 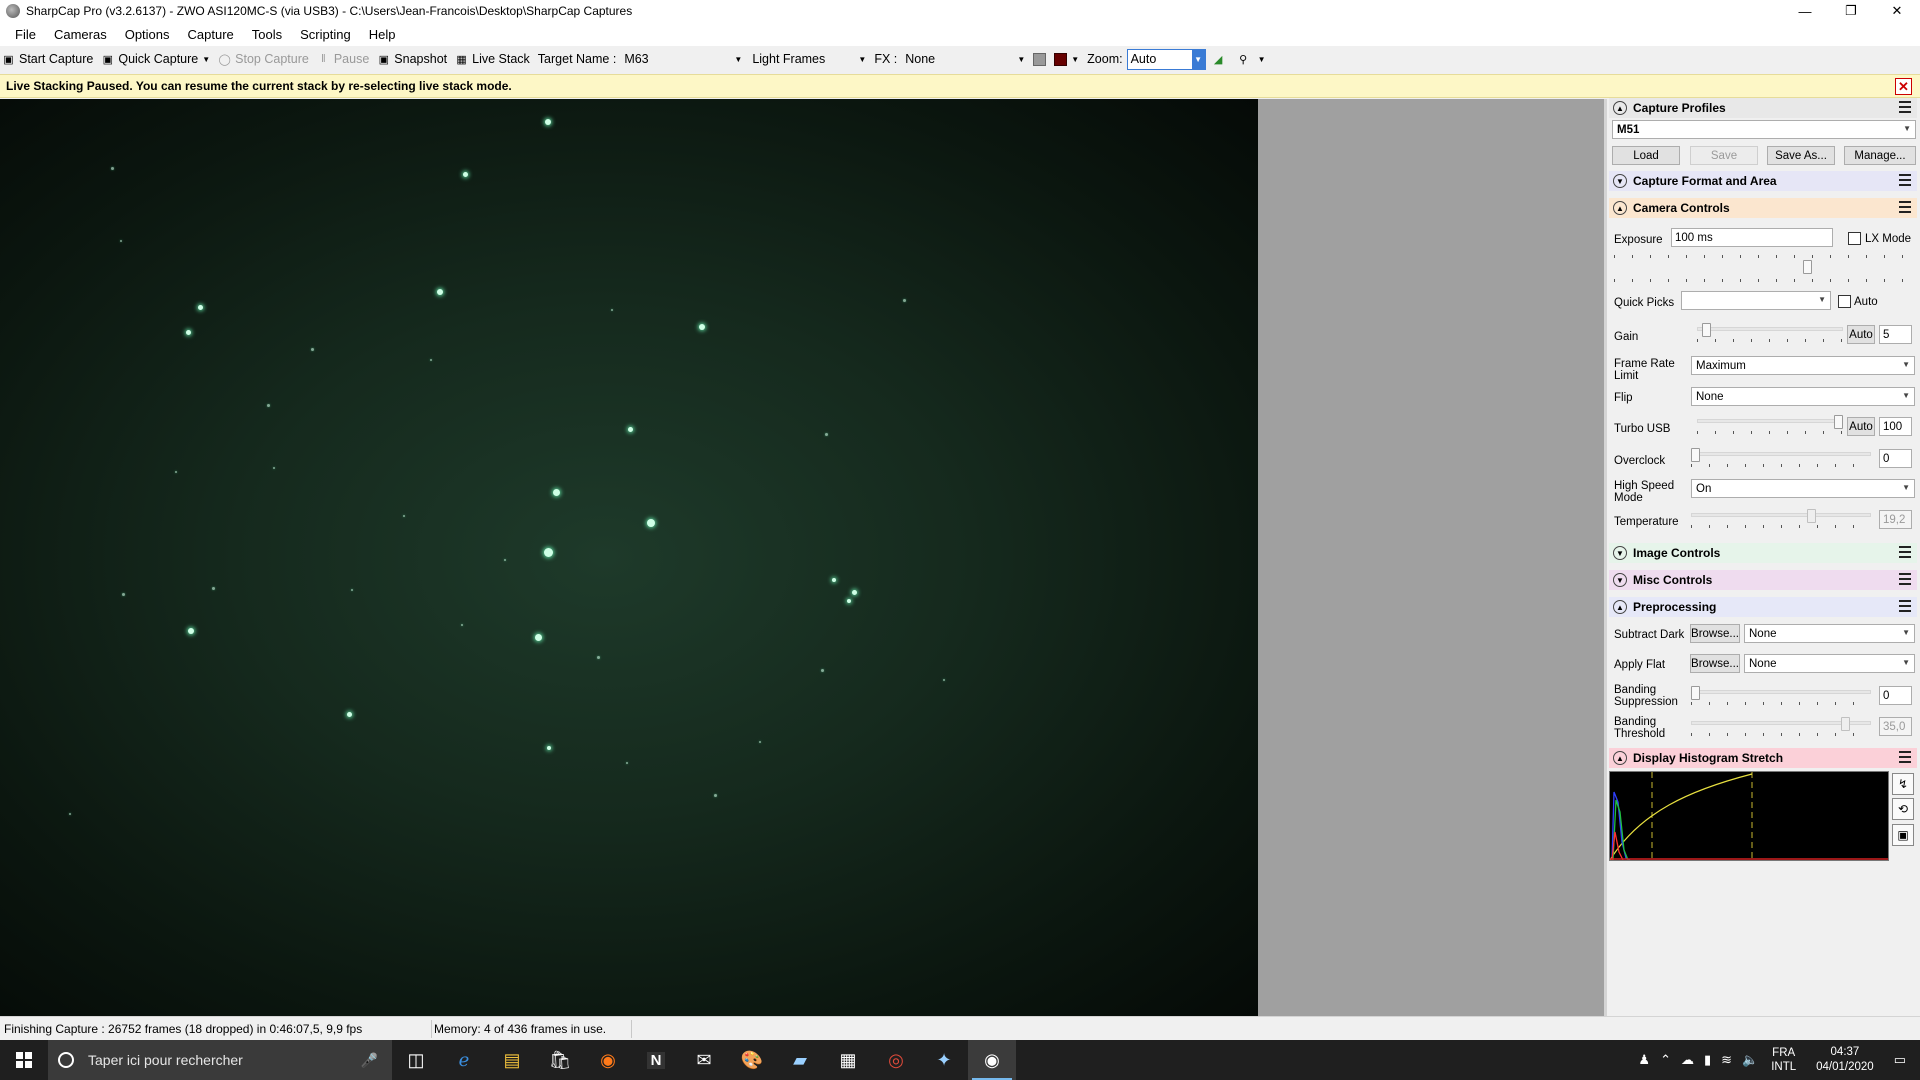 What do you see at coordinates (944, 1060) in the screenshot?
I see `taskbar-stellarium: ✦` at bounding box center [944, 1060].